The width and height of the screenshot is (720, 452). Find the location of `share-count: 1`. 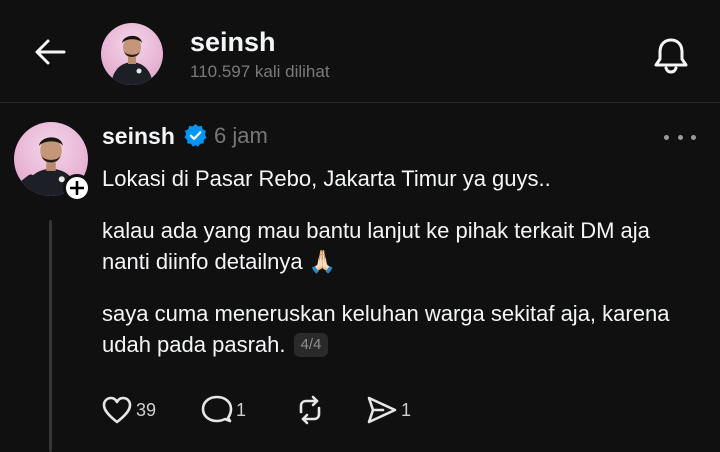

share-count: 1 is located at coordinates (406, 409).